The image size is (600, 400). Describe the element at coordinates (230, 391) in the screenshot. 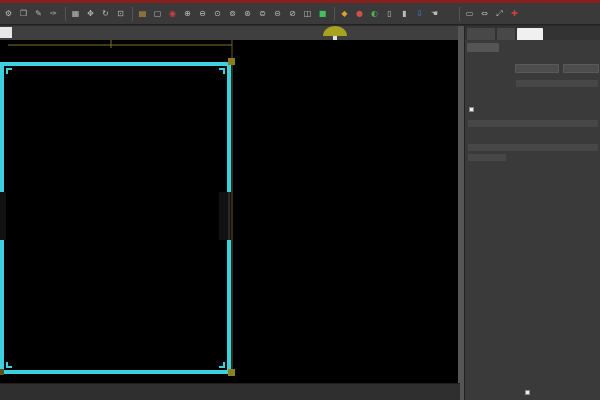

I see `horizontal-scrollbar` at that location.